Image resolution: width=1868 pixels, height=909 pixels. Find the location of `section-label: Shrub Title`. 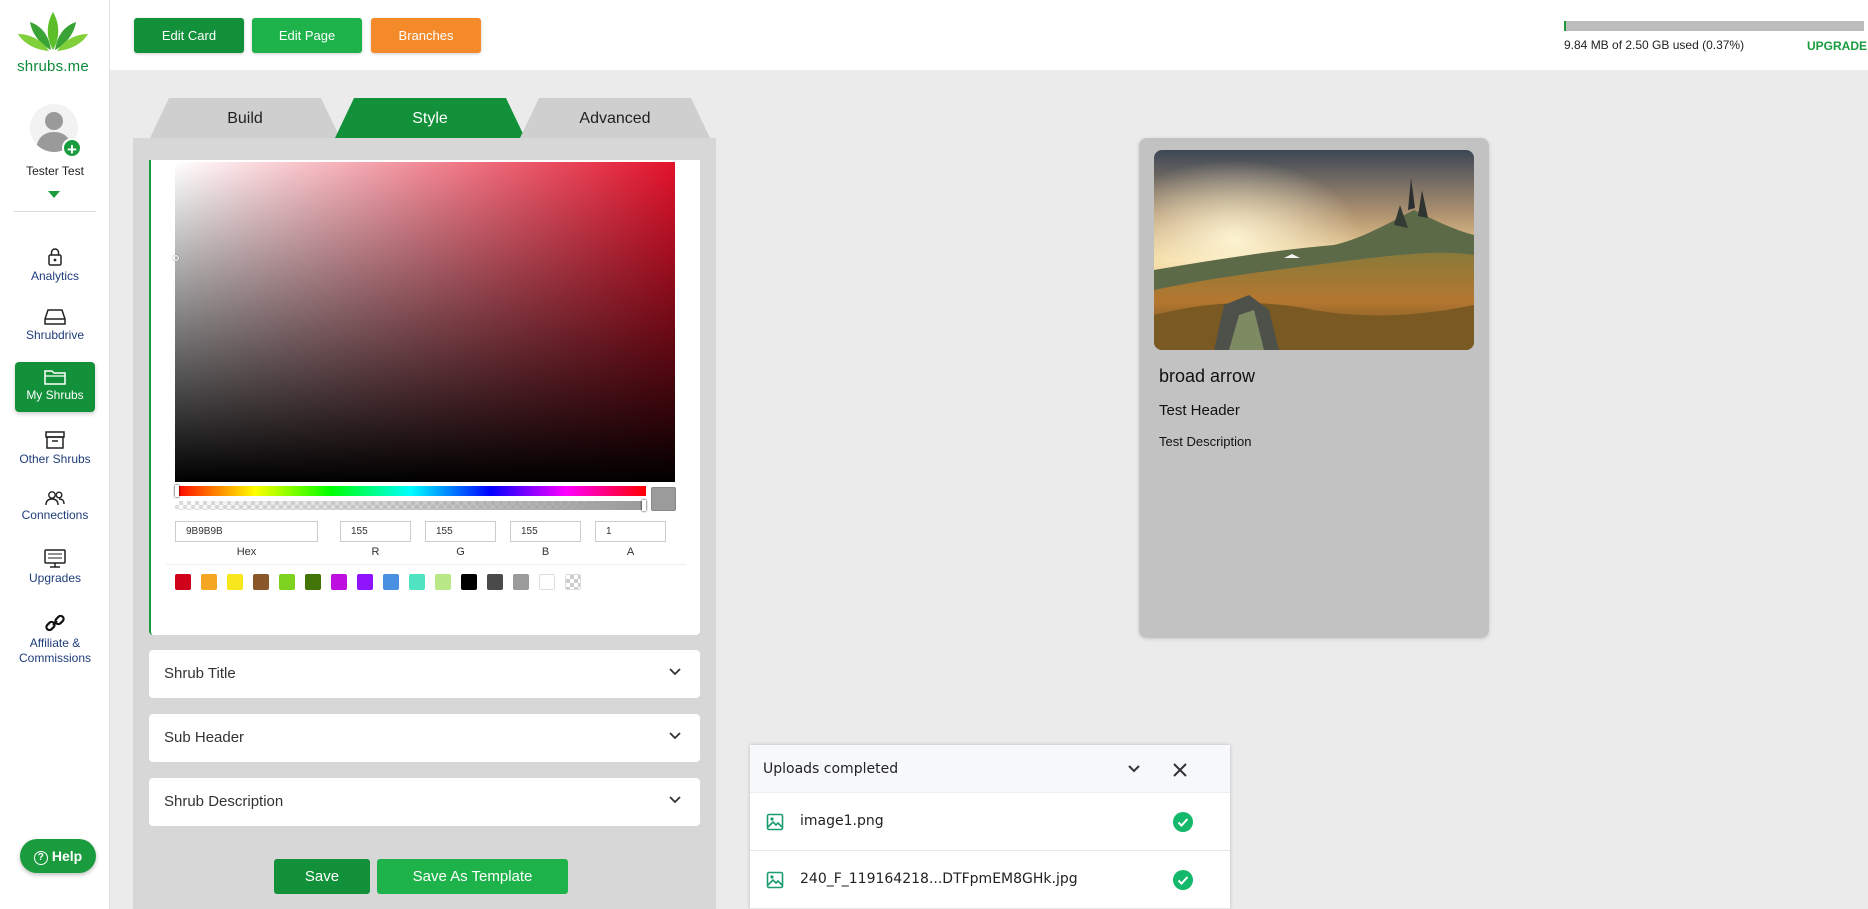

section-label: Shrub Title is located at coordinates (200, 673).